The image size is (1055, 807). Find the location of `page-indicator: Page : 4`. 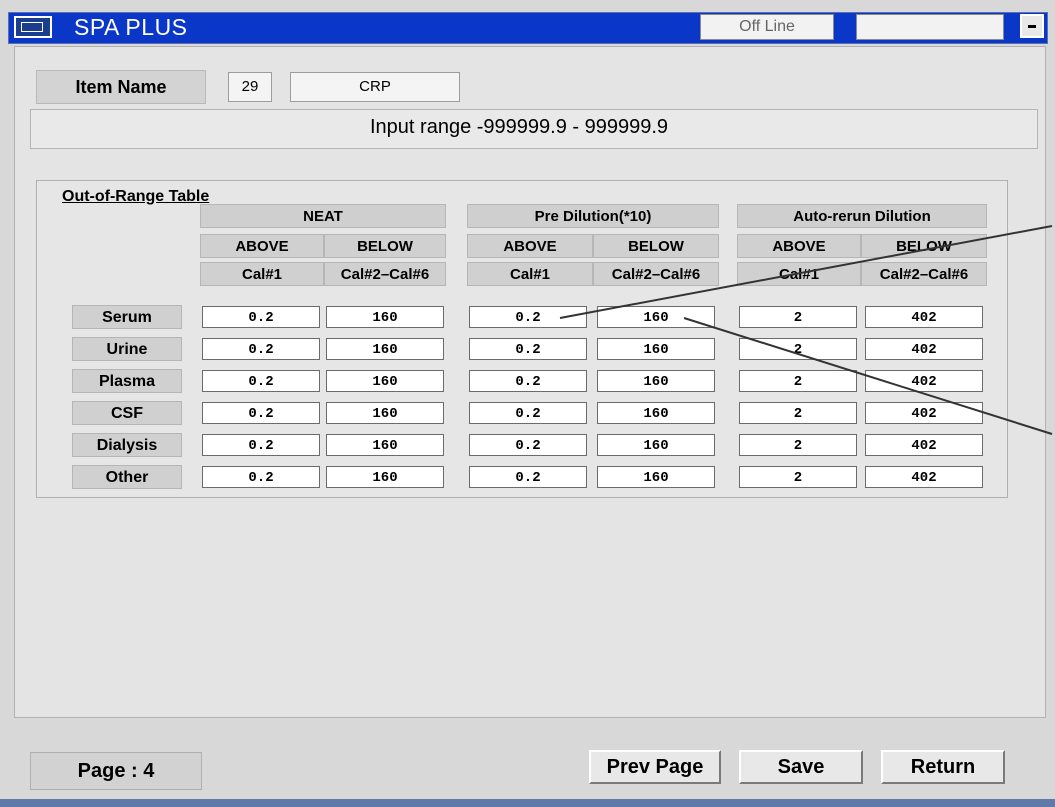

page-indicator: Page : 4 is located at coordinates (116, 771).